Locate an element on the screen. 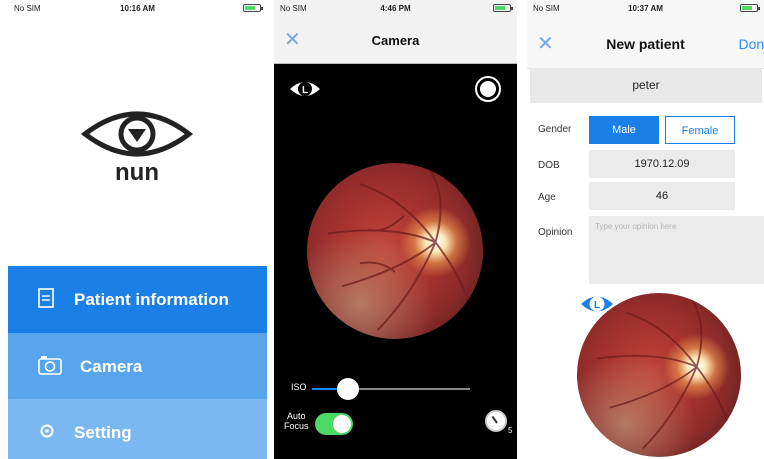 The image size is (764, 459). app-logo: nun is located at coordinates (137, 146).